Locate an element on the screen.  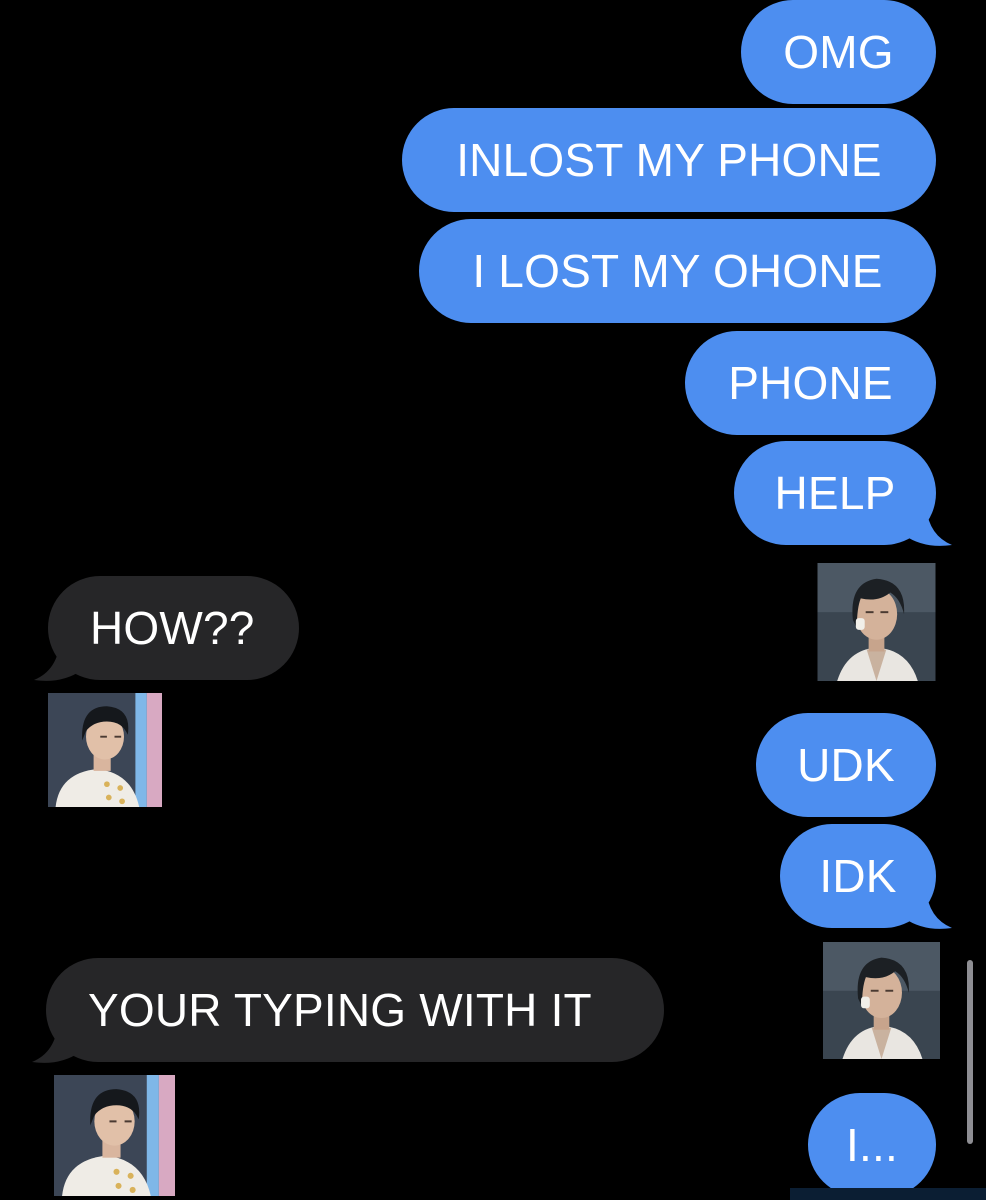
message-bubble-sent: INLOST MY PHONE is located at coordinates (669, 160).